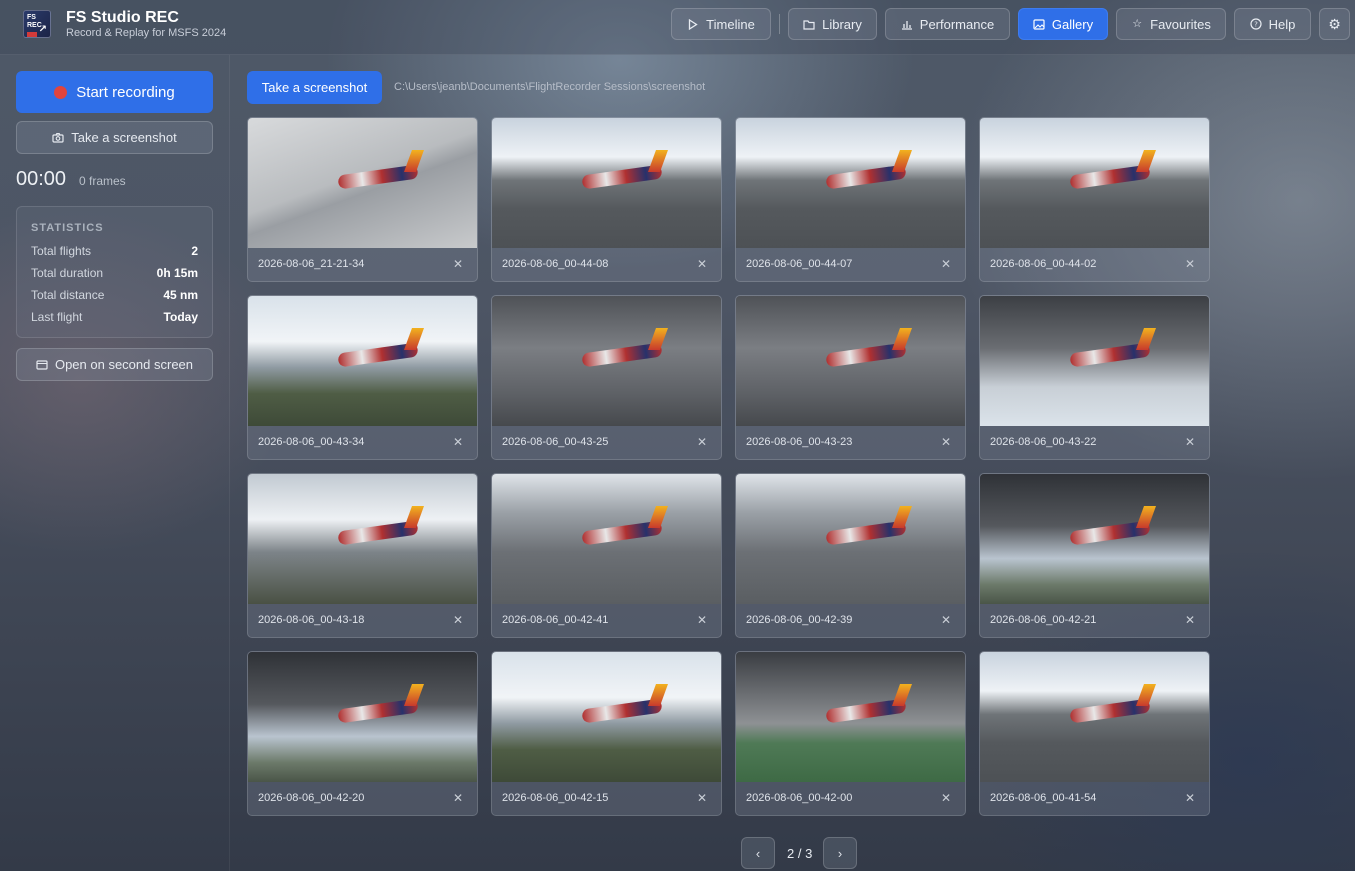 The image size is (1355, 871). What do you see at coordinates (180, 295) in the screenshot?
I see `stat-value: 45 nm` at bounding box center [180, 295].